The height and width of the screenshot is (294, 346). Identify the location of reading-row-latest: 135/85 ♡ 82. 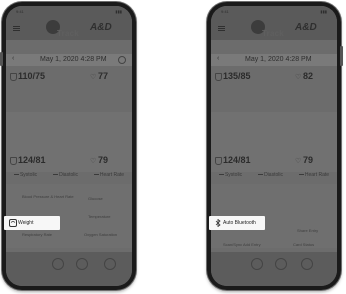
(274, 77).